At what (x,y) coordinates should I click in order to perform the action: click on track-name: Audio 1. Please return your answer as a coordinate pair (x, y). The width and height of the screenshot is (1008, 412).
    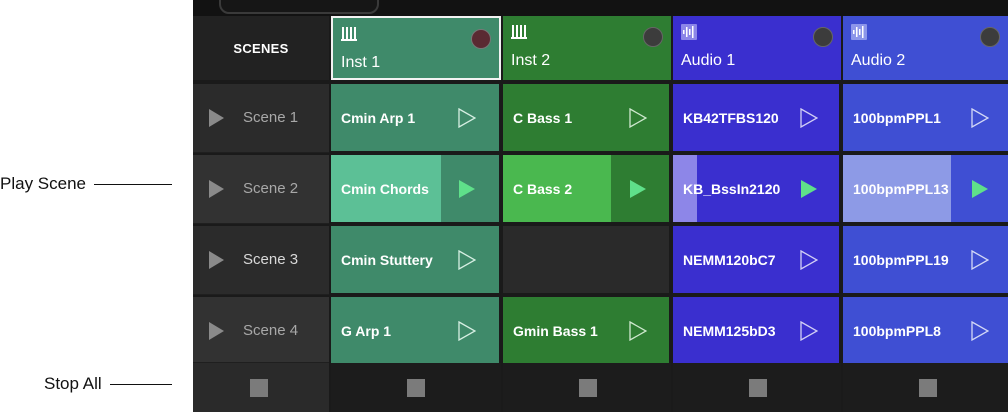
    Looking at the image, I should click on (708, 60).